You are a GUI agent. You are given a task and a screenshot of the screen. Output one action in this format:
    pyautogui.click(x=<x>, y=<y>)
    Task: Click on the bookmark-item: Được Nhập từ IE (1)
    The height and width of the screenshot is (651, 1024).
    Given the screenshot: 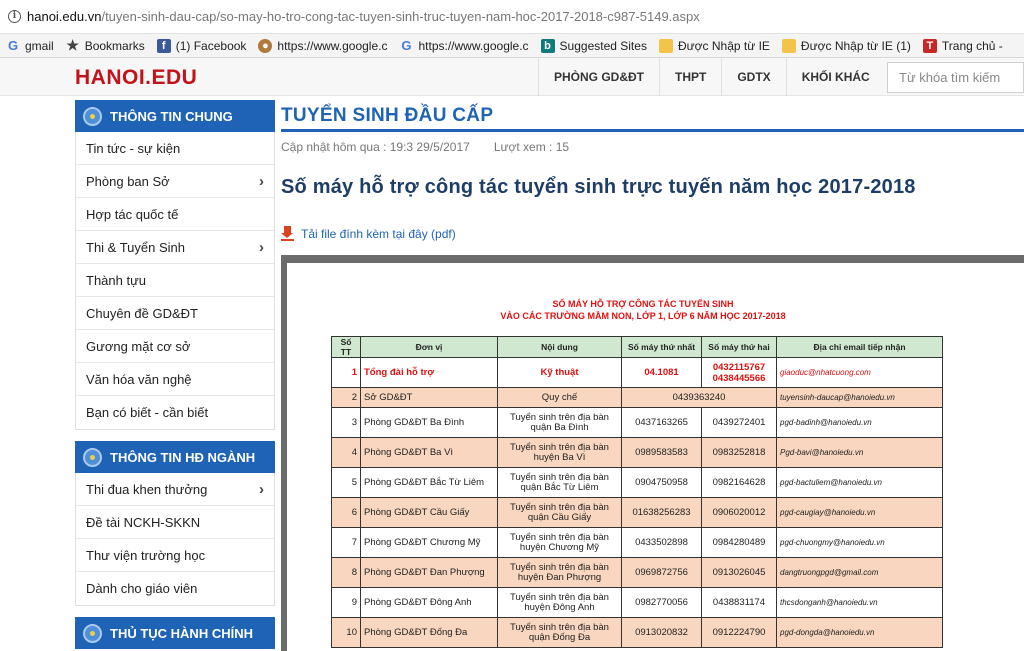 What is the action you would take?
    pyautogui.click(x=846, y=45)
    